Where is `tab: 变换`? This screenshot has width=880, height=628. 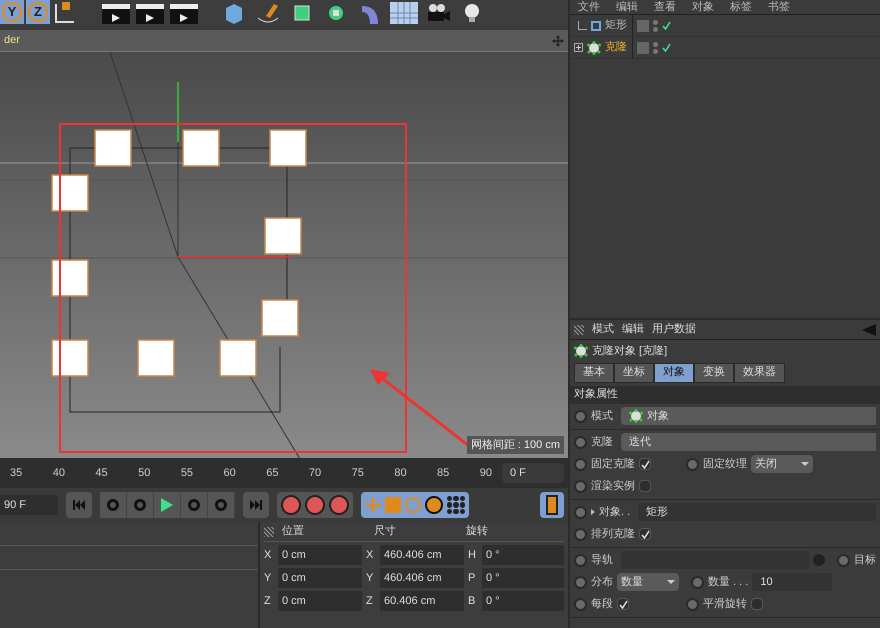
tab: 变换 is located at coordinates (714, 372).